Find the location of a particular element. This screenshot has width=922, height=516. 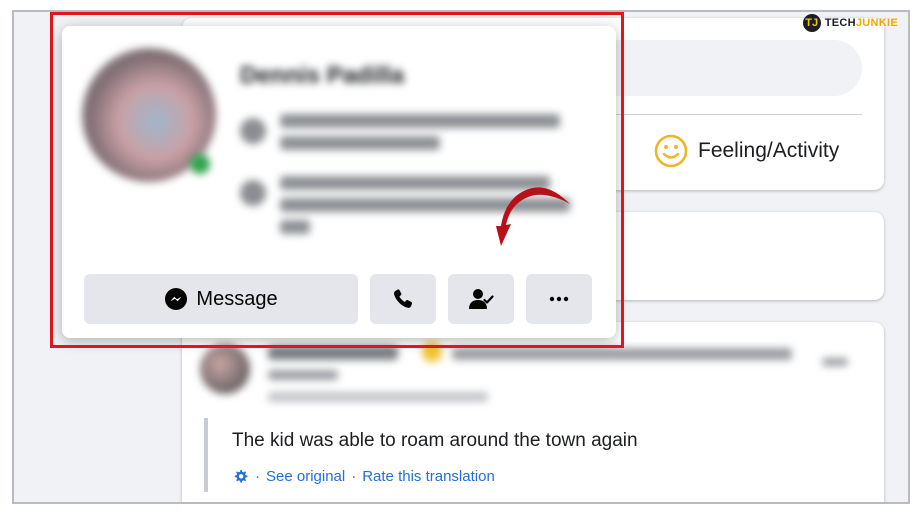

logo-text: TECHJUNKIE is located at coordinates (861, 23).